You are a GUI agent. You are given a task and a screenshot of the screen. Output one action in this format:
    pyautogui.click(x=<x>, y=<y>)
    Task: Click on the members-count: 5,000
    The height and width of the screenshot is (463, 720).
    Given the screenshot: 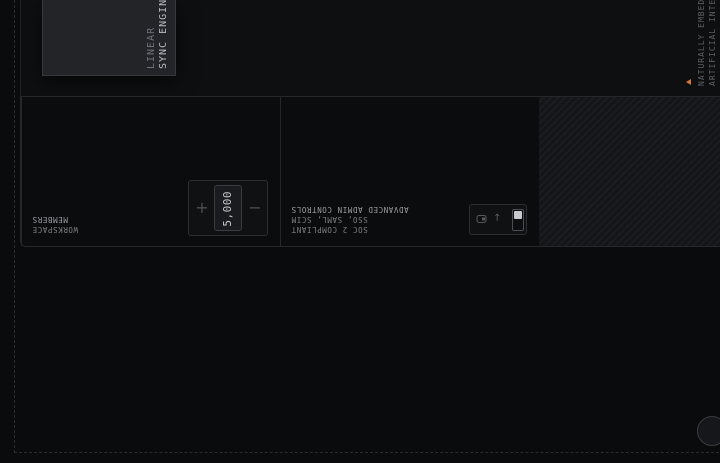 What is the action you would take?
    pyautogui.click(x=227, y=209)
    